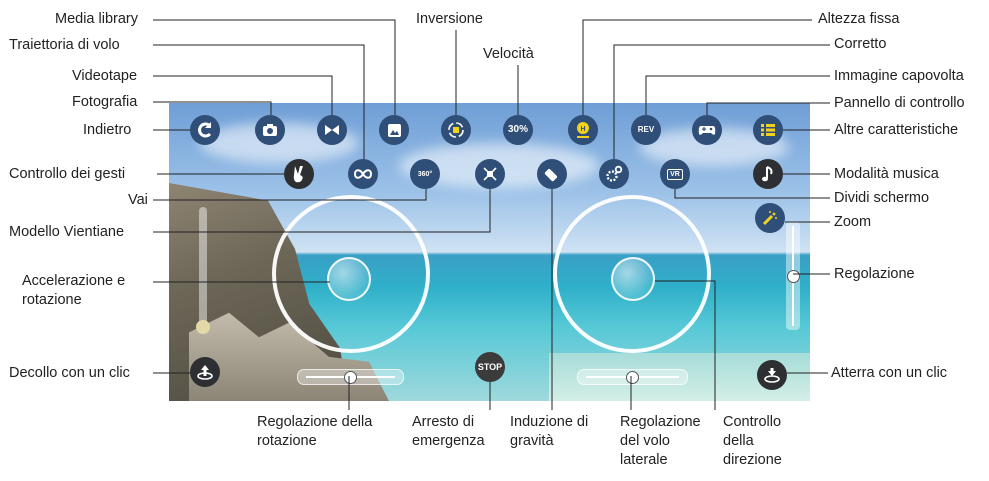 The image size is (989, 481). What do you see at coordinates (69, 373) in the screenshot?
I see `label-decollo: Decollo con un clic` at bounding box center [69, 373].